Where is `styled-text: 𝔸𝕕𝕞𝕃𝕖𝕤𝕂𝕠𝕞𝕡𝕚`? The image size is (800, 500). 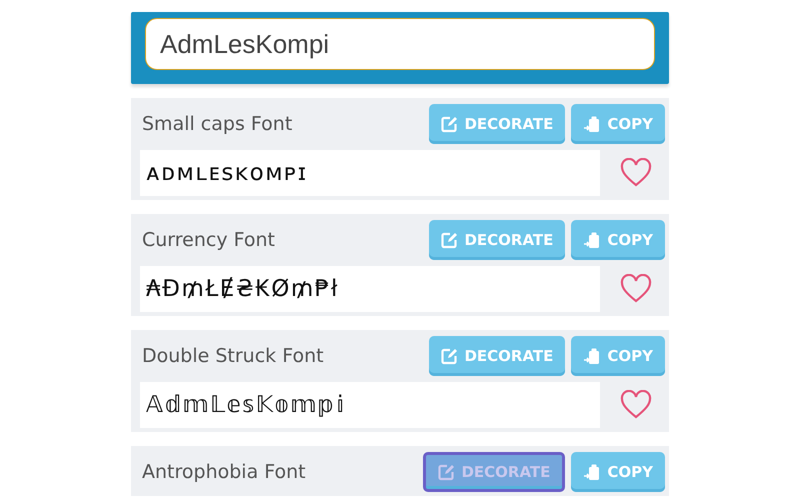 styled-text: 𝔸𝕕𝕞𝕃𝕖𝕤𝕂𝕠𝕞𝕡𝕚 is located at coordinates (246, 405).